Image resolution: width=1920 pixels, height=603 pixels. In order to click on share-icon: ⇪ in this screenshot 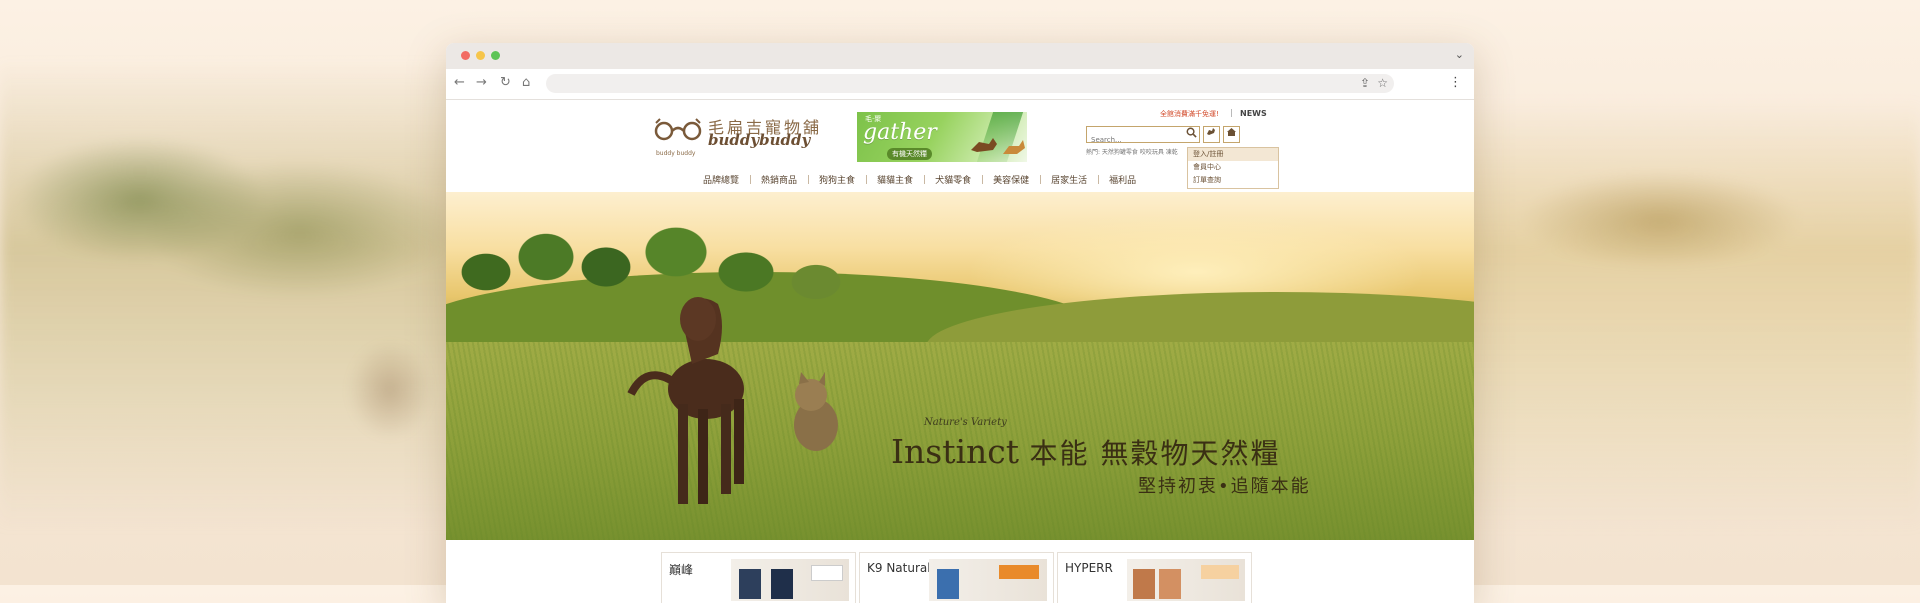, I will do `click(1365, 83)`.